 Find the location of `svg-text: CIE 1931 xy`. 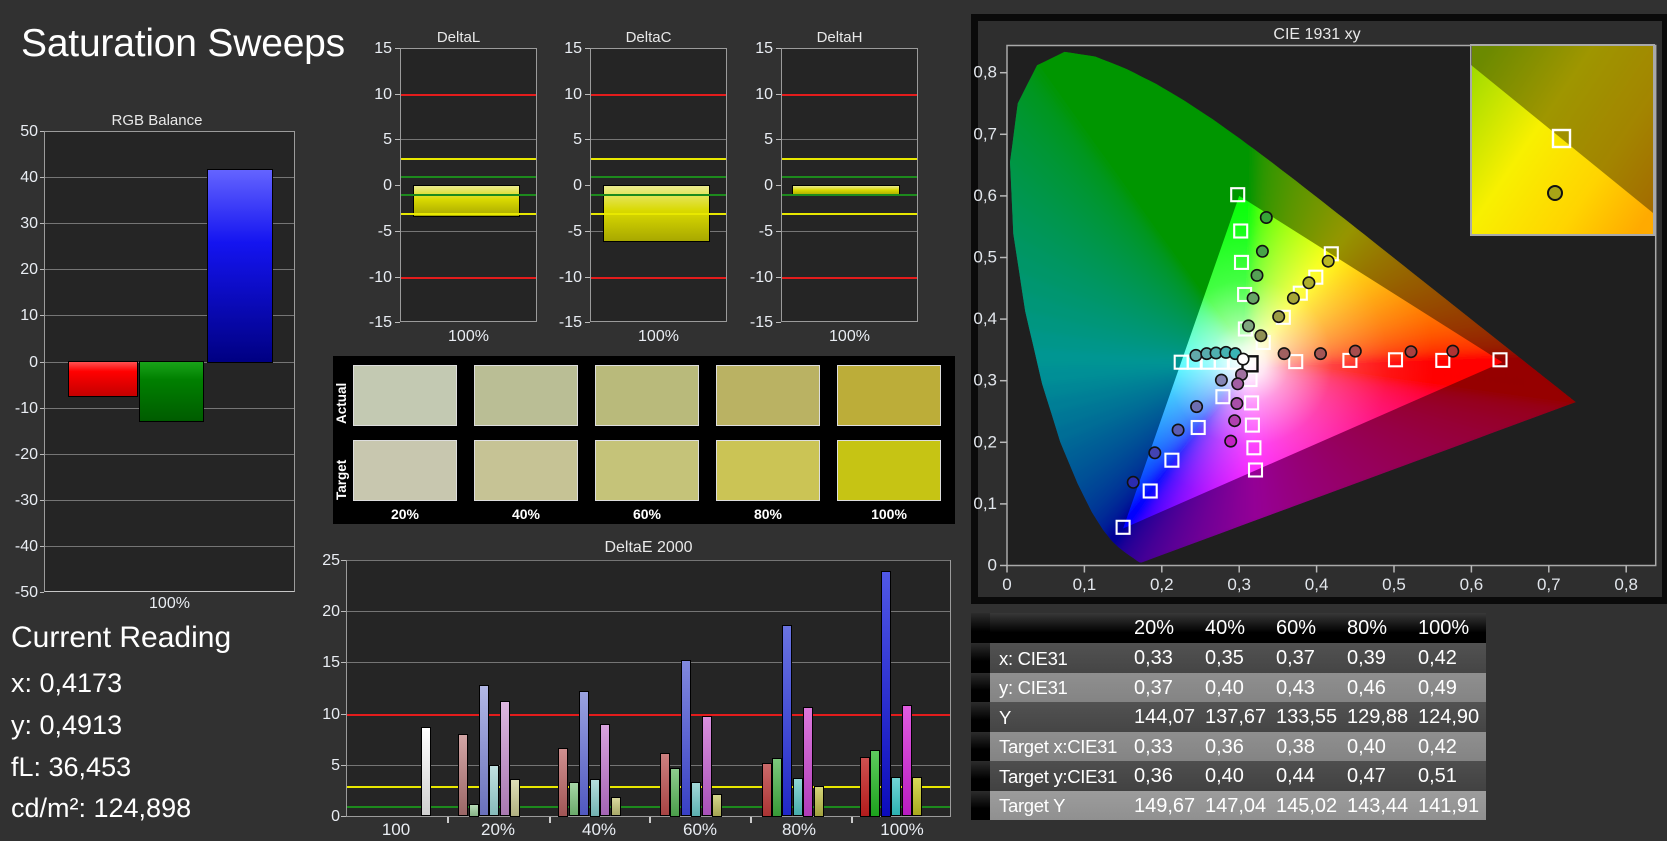

svg-text: CIE 1931 xy is located at coordinates (1316, 34).